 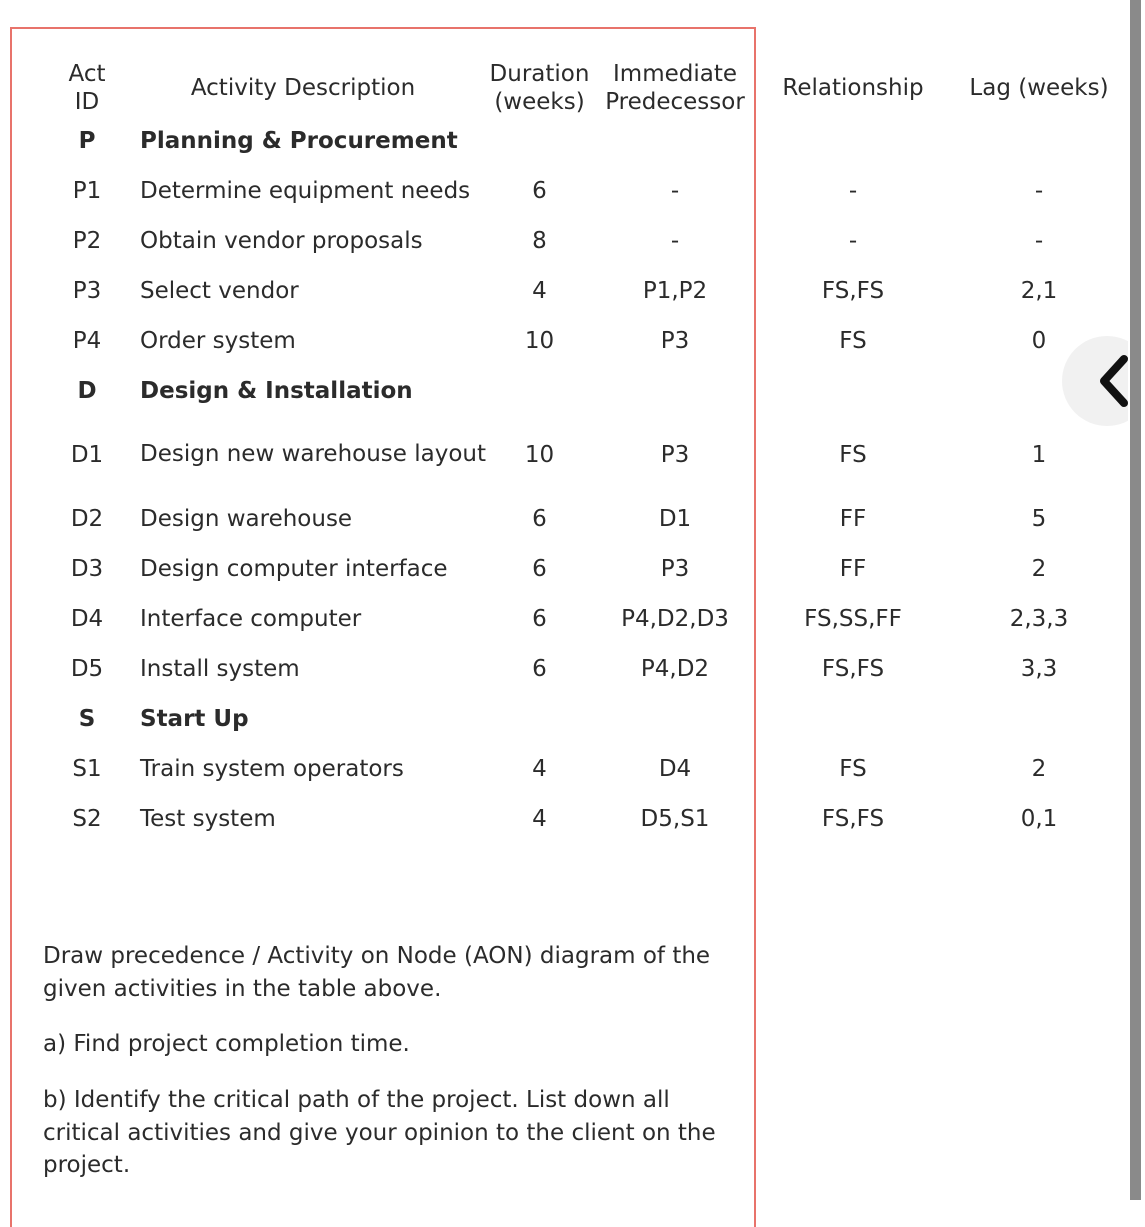 I want to click on cell-predecessor: P4,D2,D3, so click(x=675, y=619).